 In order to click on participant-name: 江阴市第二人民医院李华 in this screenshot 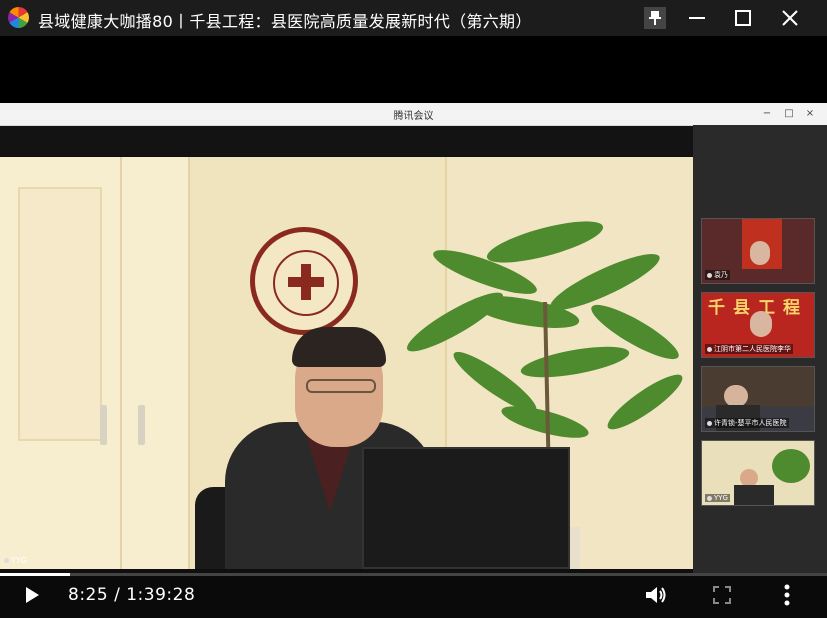, I will do `click(749, 349)`.